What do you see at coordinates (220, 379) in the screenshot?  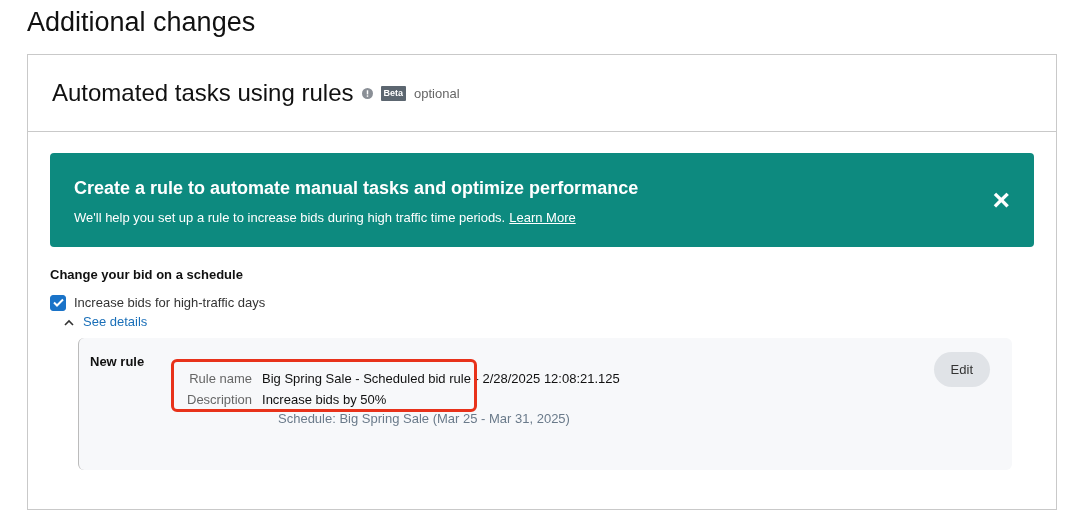 I see `field-label: Rule name` at bounding box center [220, 379].